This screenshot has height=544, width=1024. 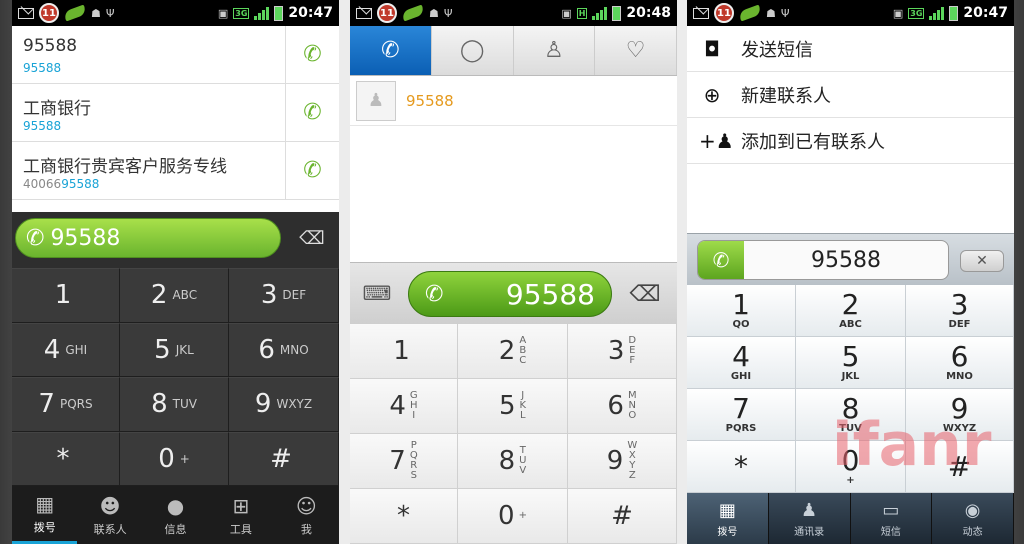 I want to click on contact-name: 工商银行, so click(x=57, y=109).